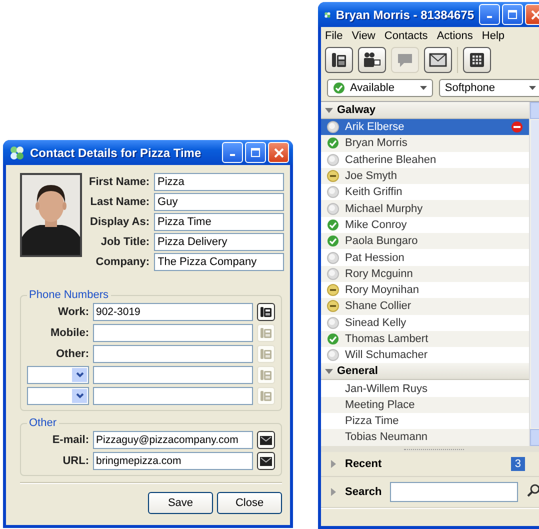  What do you see at coordinates (425, 225) in the screenshot?
I see `contact-row: Mike Conroy` at bounding box center [425, 225].